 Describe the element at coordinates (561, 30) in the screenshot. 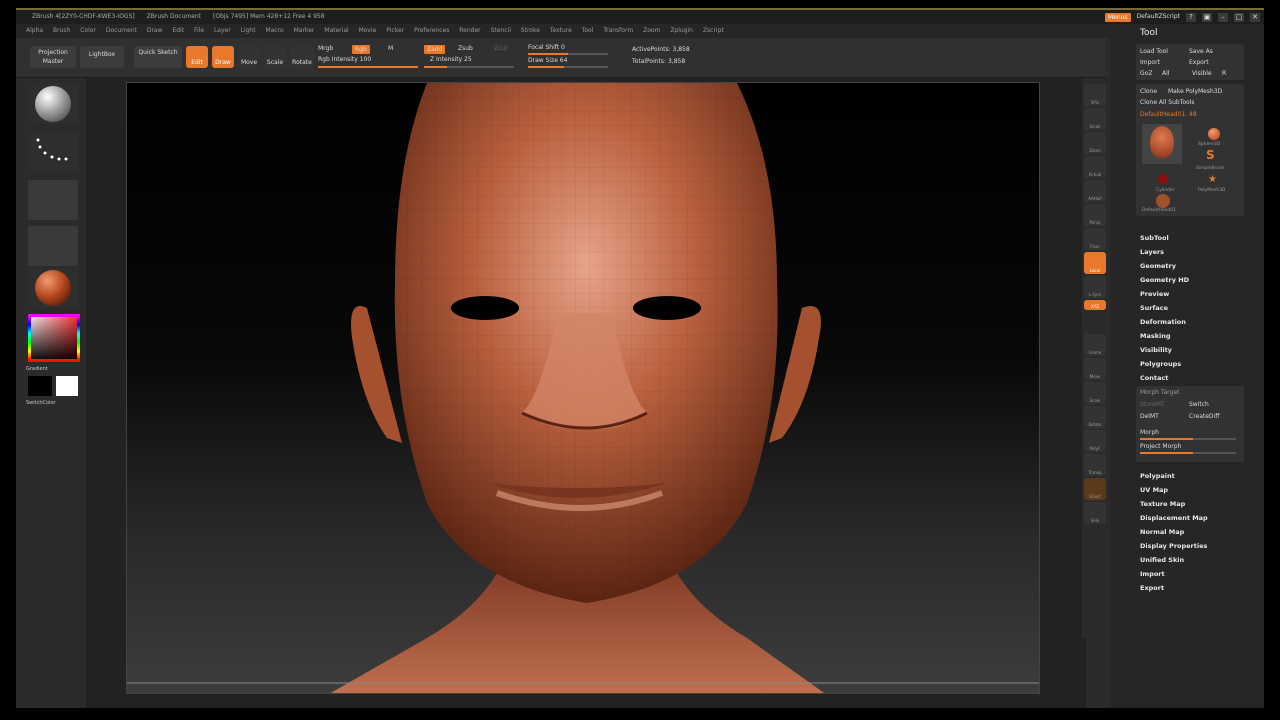

I see `menu-item: Texture` at that location.